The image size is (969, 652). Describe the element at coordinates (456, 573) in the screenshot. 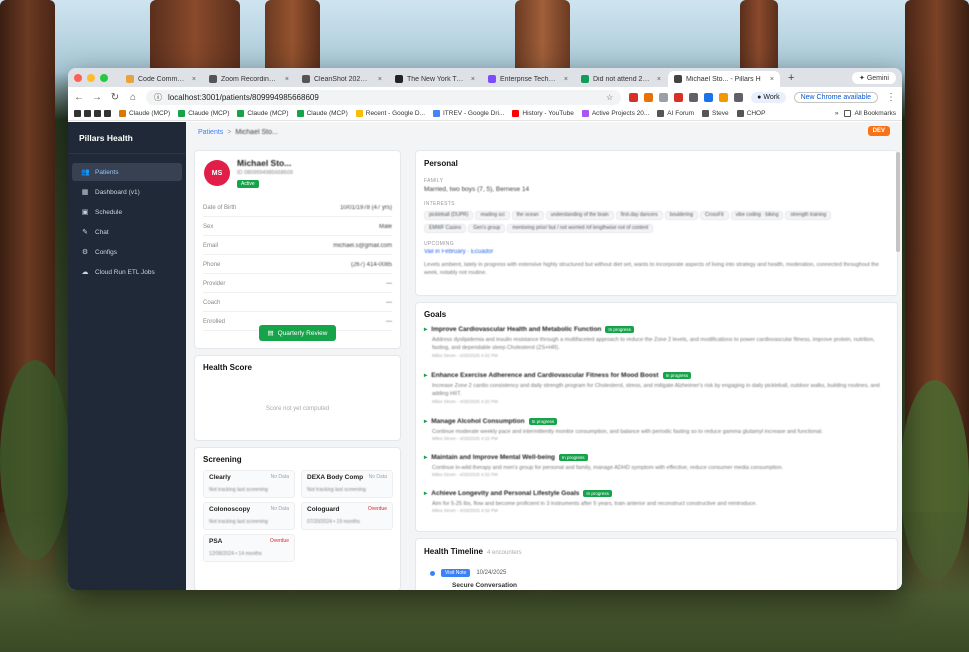

I see `timeline-badge: Visit Note` at that location.